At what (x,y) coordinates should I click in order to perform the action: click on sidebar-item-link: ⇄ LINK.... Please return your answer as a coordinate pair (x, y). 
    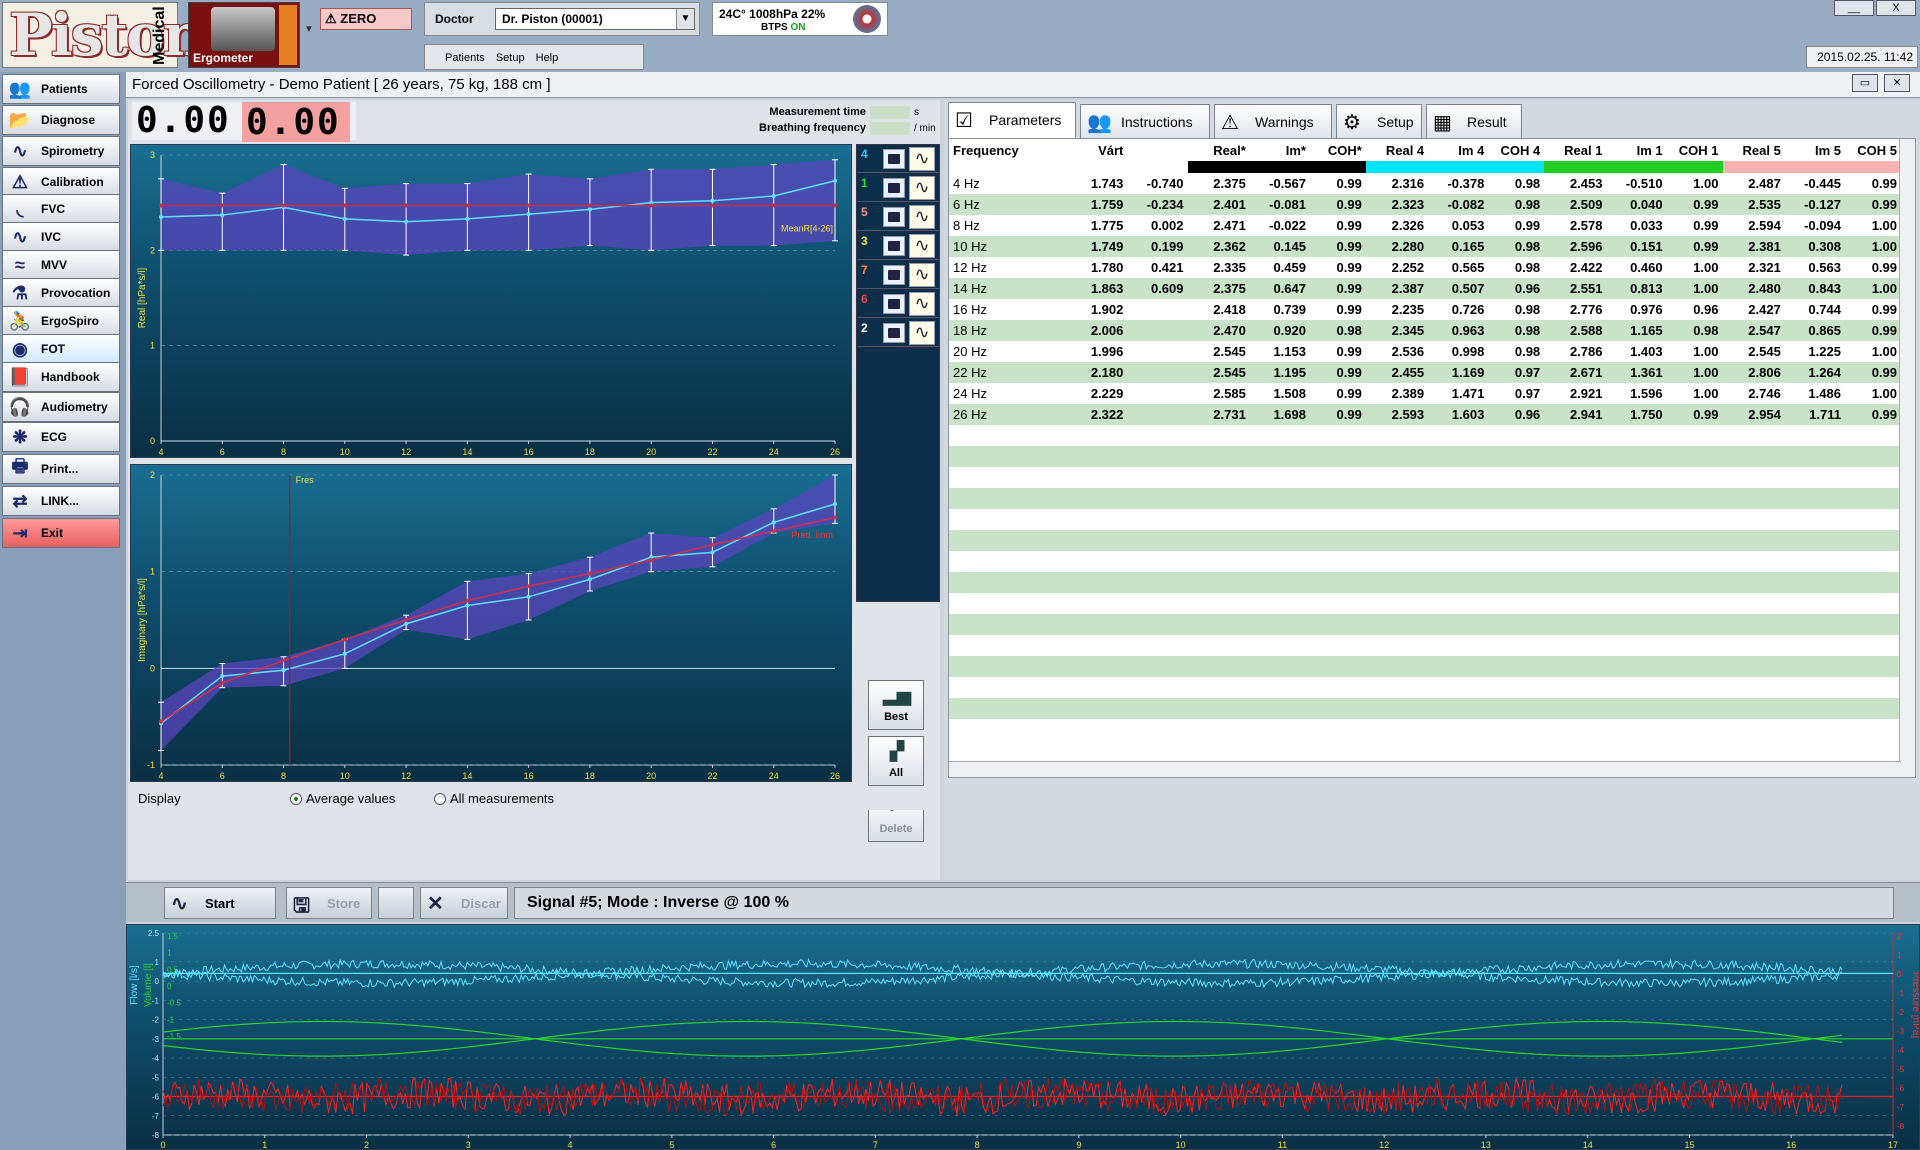
    Looking at the image, I should click on (61, 501).